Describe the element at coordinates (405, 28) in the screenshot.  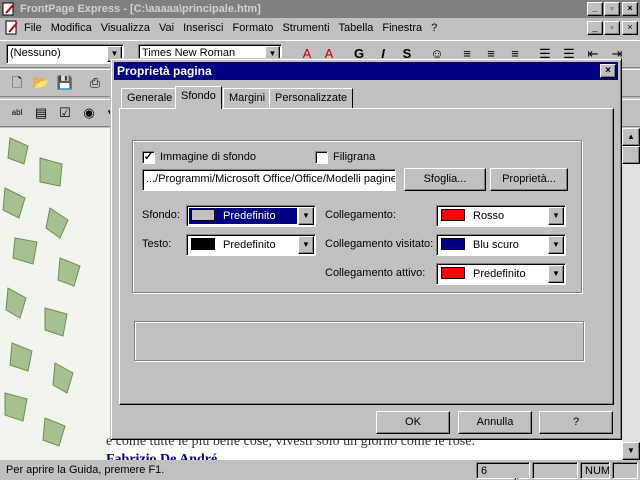
I see `menu-finestra: Finestra` at that location.